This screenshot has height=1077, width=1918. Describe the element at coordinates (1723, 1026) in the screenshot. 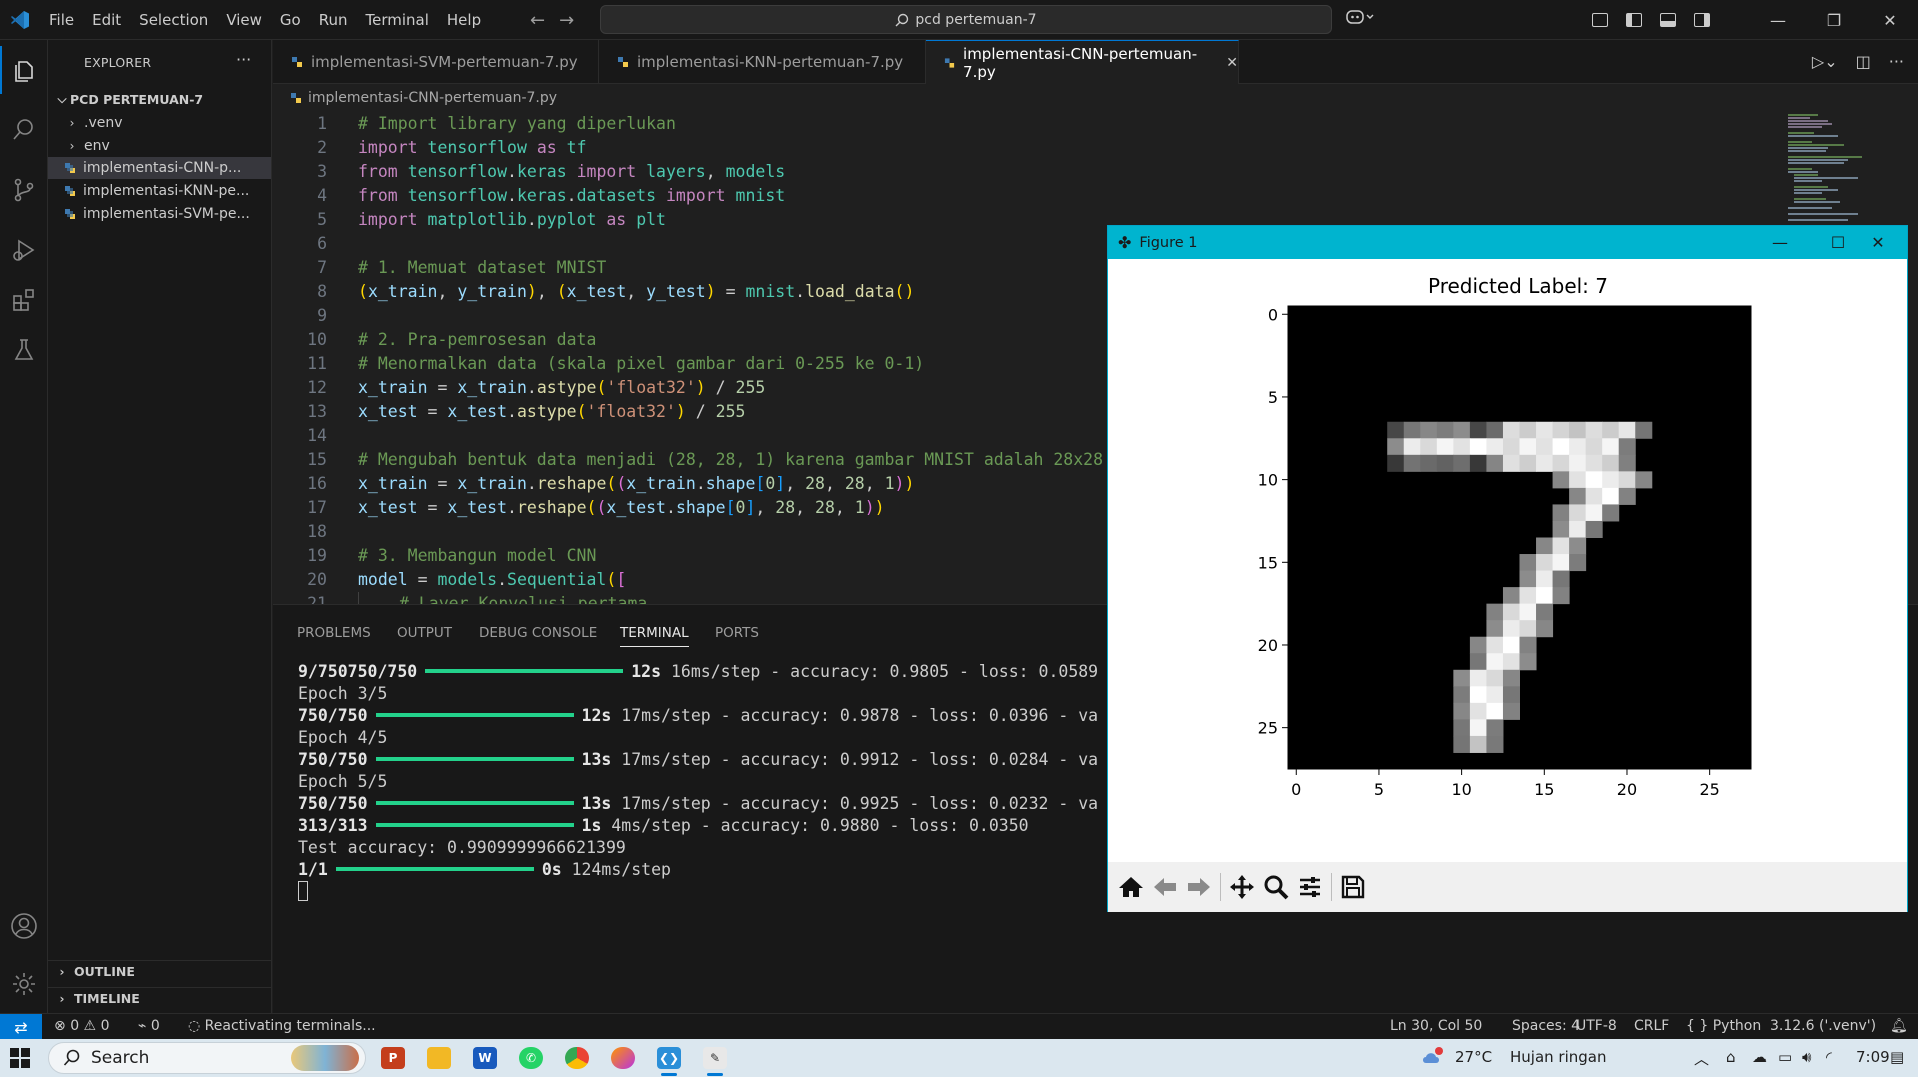

I see `language-mode: { } Python` at that location.